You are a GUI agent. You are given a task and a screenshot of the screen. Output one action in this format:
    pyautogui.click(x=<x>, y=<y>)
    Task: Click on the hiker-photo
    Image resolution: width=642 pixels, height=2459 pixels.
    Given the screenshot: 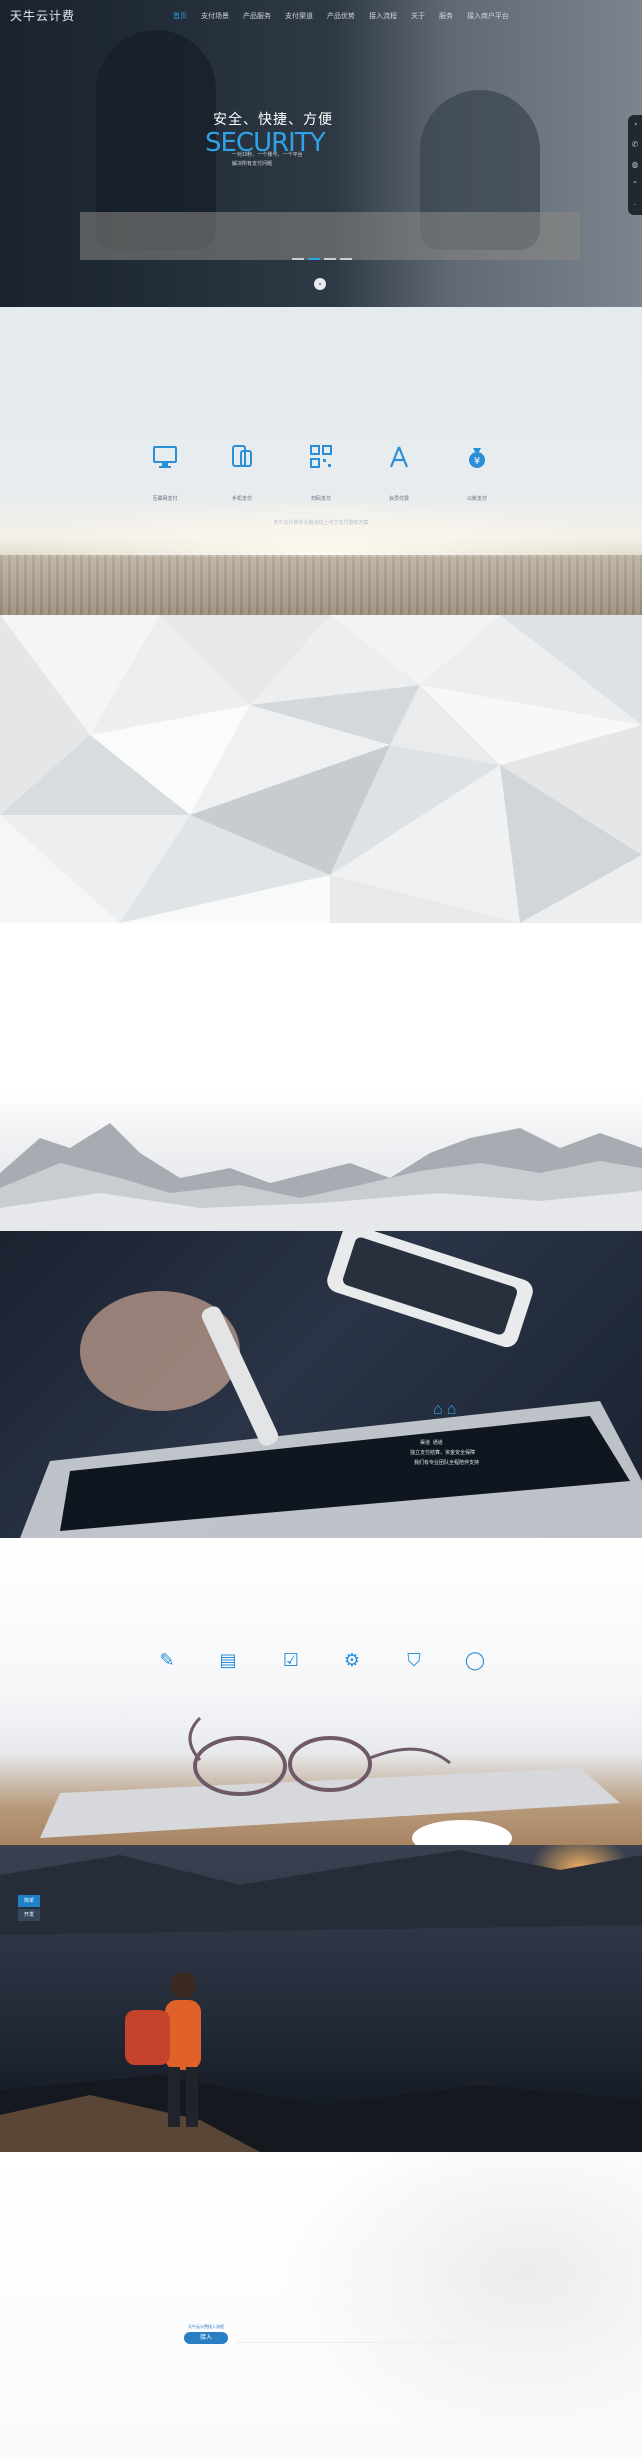 What is the action you would take?
    pyautogui.click(x=321, y=2001)
    